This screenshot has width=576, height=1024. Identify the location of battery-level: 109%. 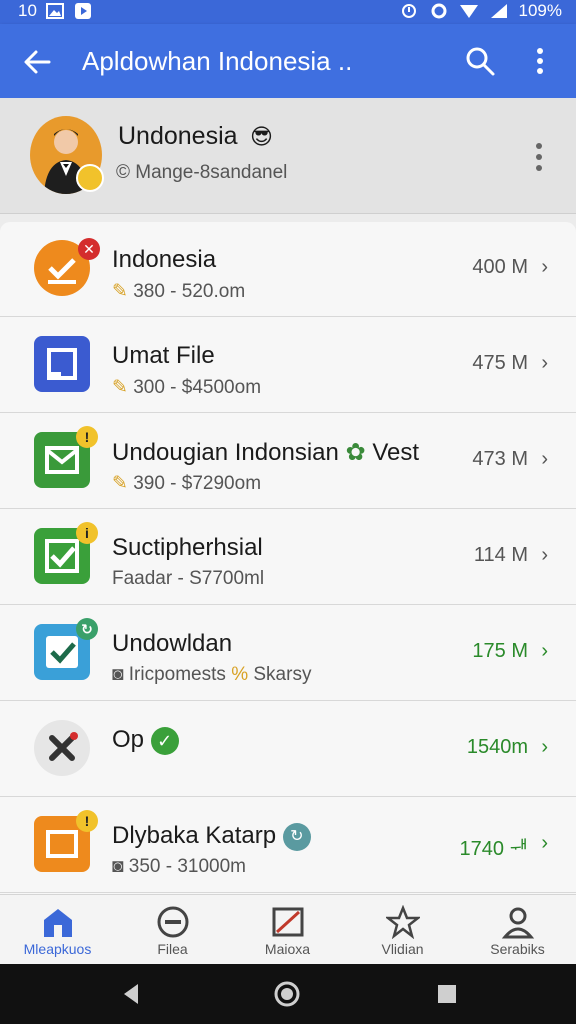
(540, 10).